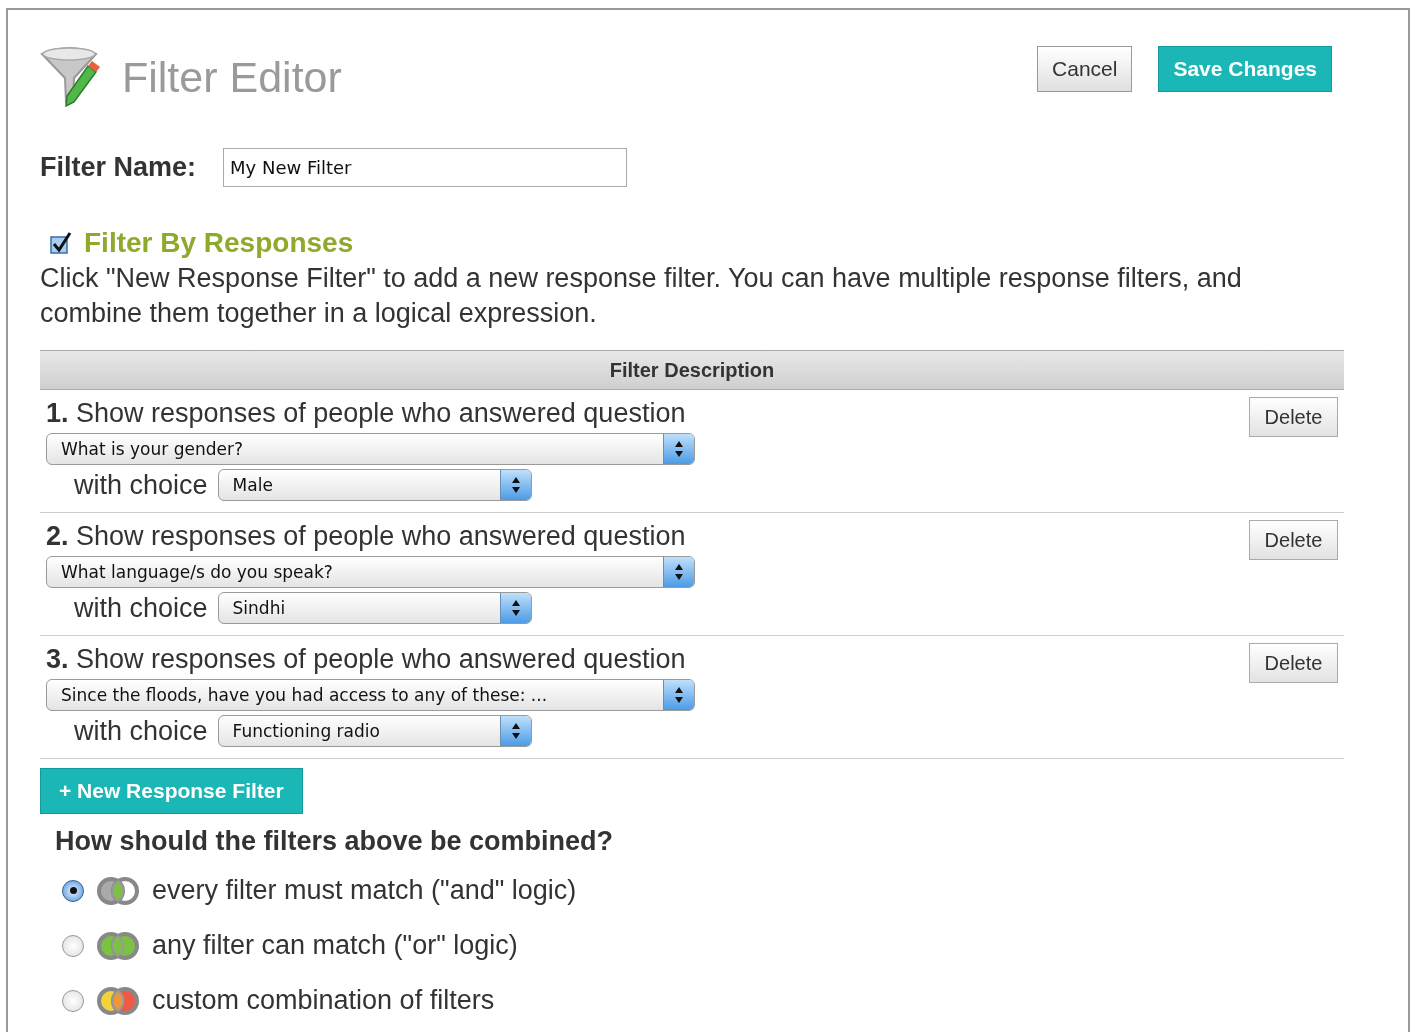 This screenshot has width=1415, height=1032. I want to click on description-text: Click "New Response Filter" to add a new response filter. You can have multiple response filters, and combine them together in a logical expression., so click(641, 296).